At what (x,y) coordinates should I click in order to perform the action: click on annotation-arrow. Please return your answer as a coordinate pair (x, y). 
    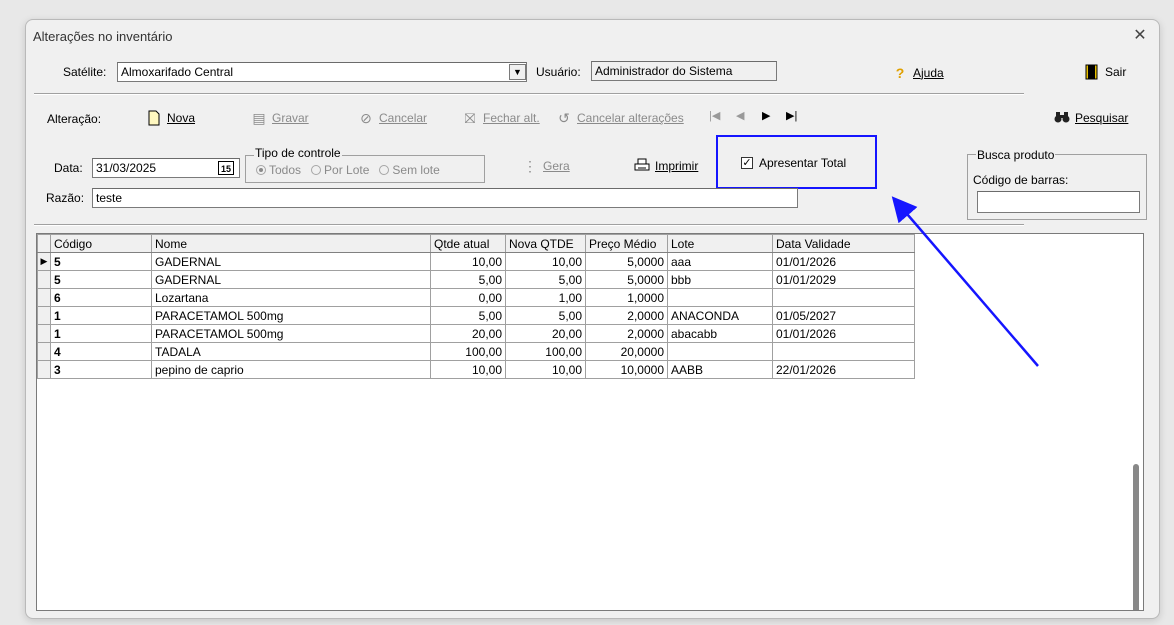
    Looking at the image, I should click on (965, 281).